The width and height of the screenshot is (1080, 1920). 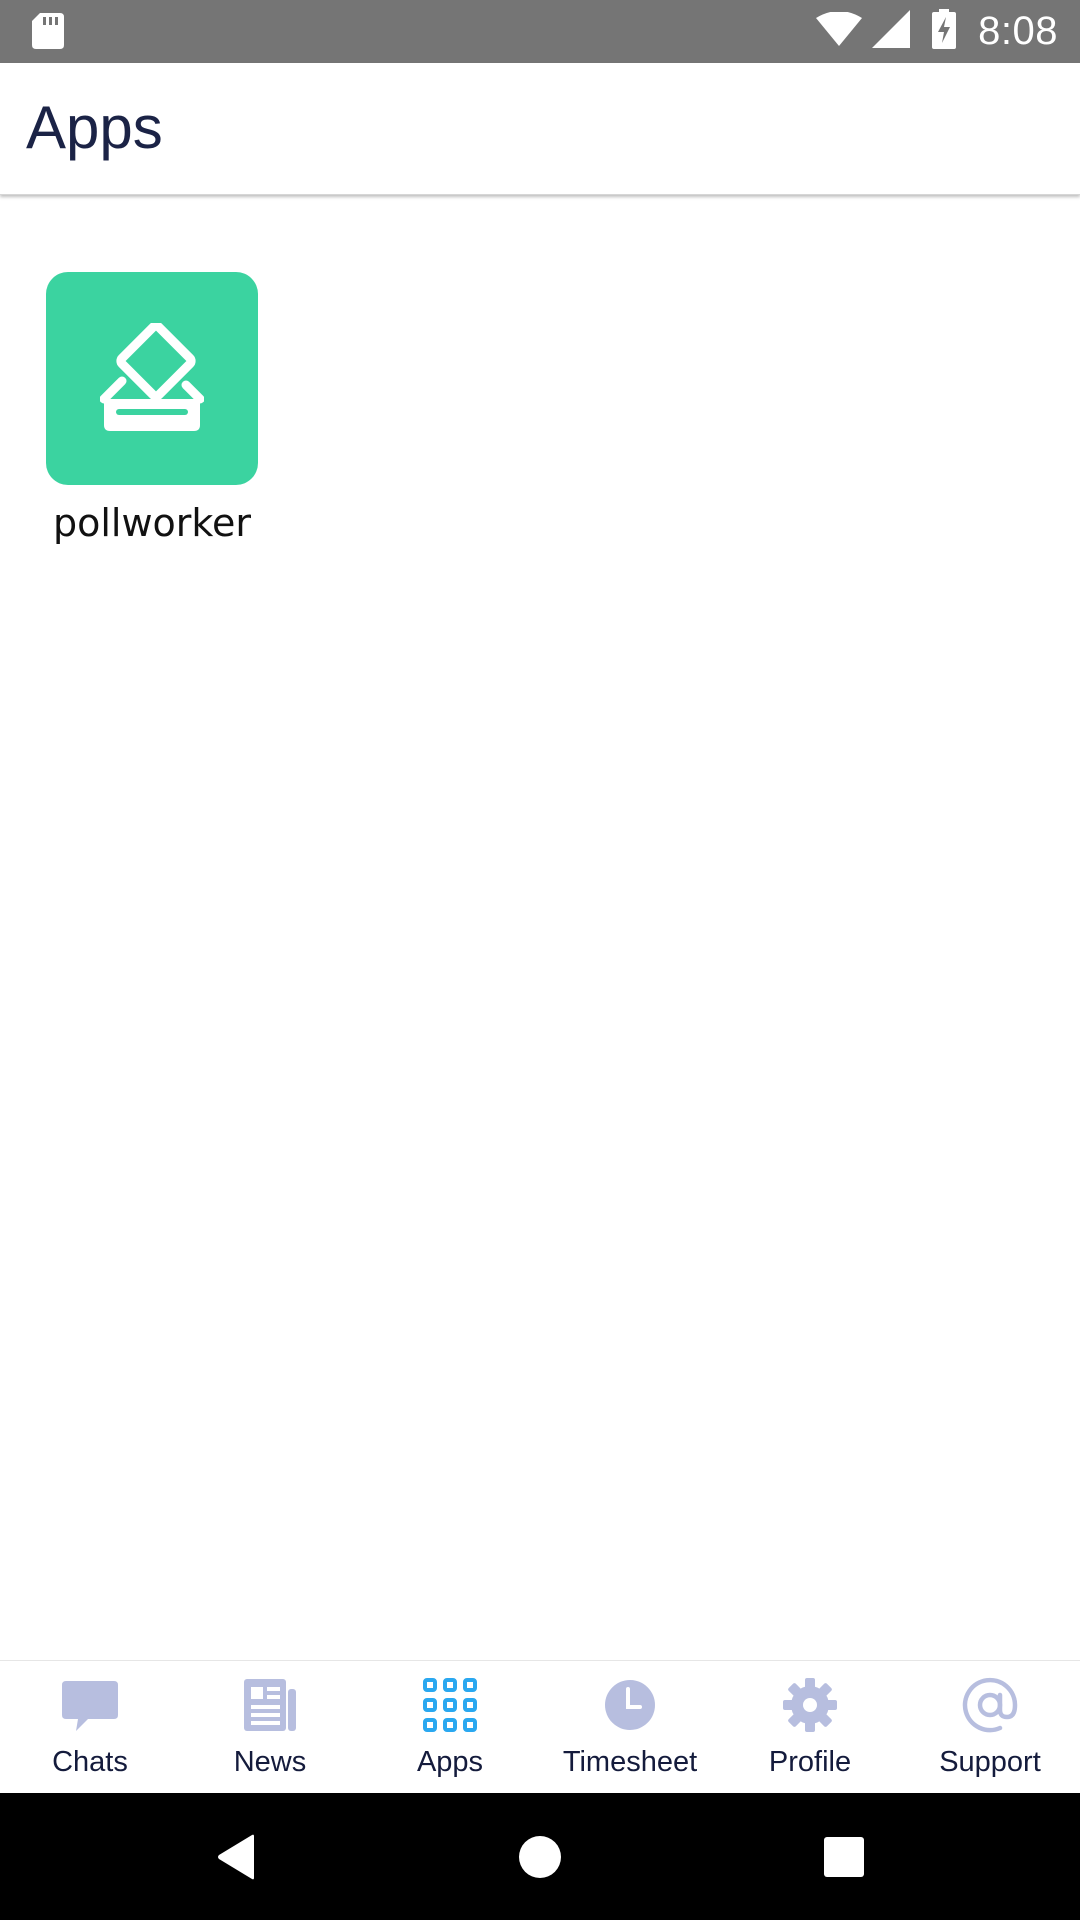 What do you see at coordinates (270, 1705) in the screenshot?
I see `newspaper-icon` at bounding box center [270, 1705].